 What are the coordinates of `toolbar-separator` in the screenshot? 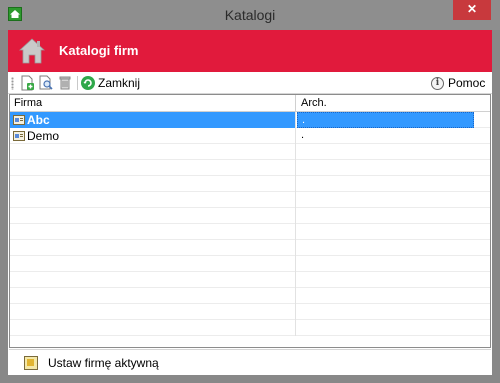 It's located at (77, 83).